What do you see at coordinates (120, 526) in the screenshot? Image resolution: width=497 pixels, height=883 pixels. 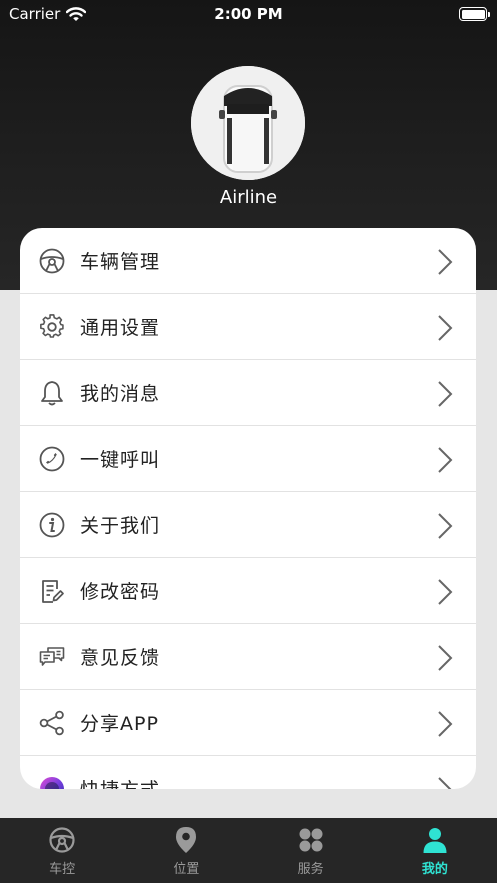 I see `menu-item-label: 关于我们` at bounding box center [120, 526].